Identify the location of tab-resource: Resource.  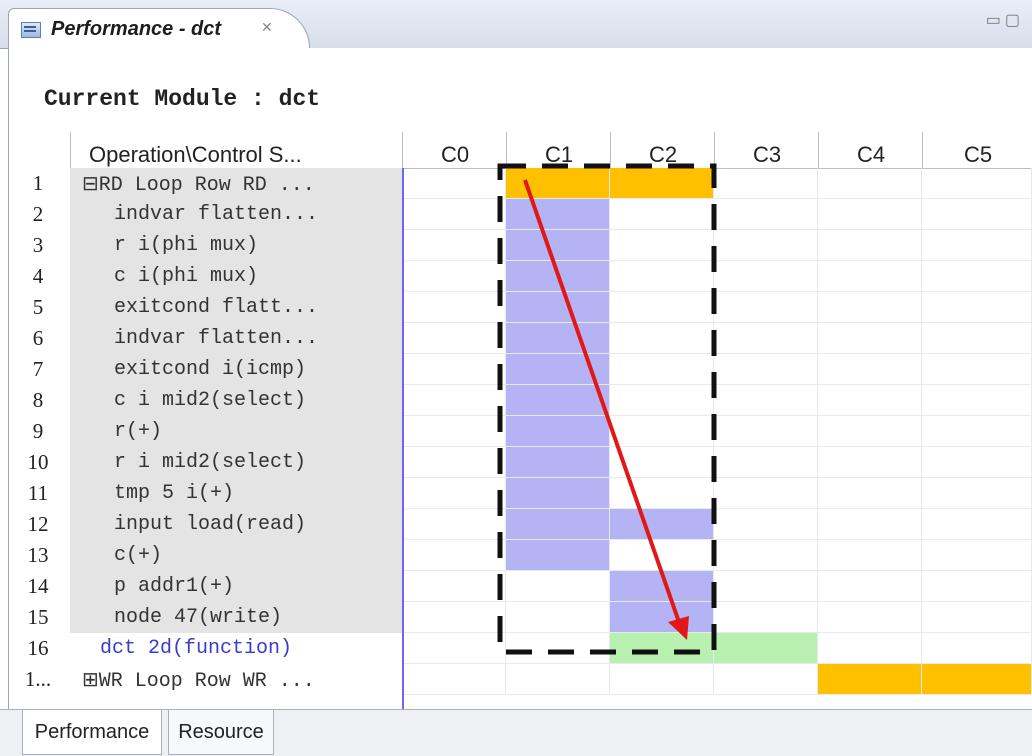
(221, 732).